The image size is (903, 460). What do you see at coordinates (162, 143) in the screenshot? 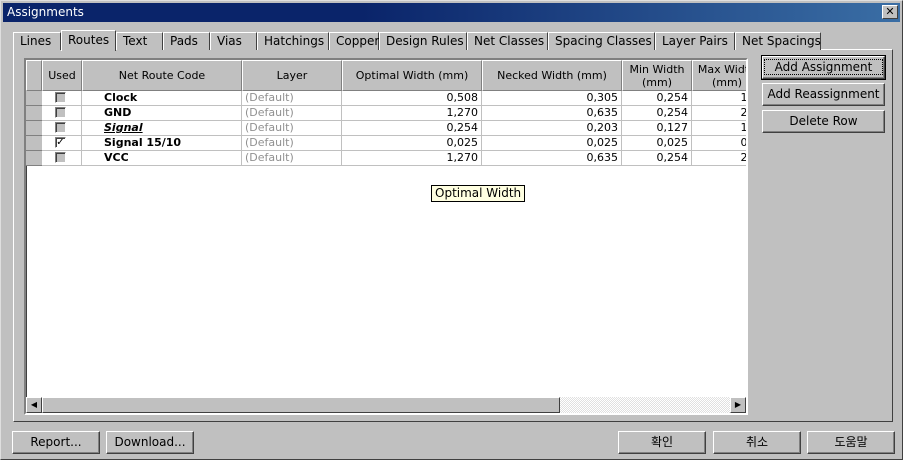
I see `code-cell: Signal 15/10` at bounding box center [162, 143].